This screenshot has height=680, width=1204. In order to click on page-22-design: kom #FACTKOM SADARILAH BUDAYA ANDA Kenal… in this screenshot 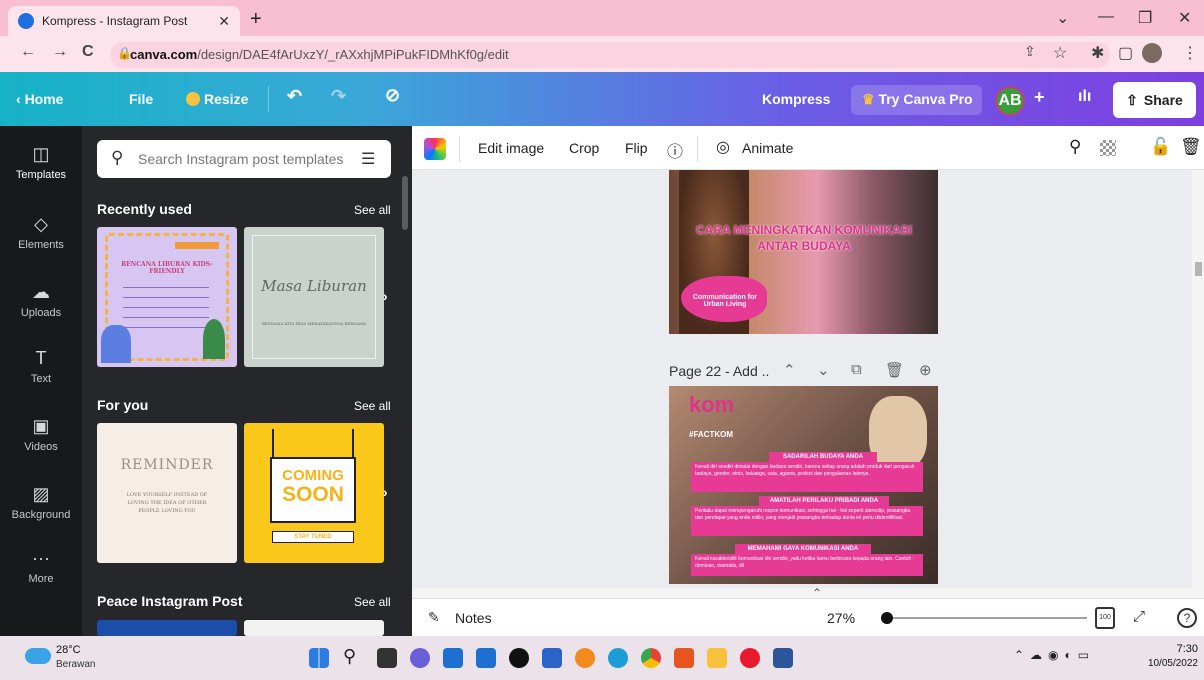, I will do `click(803, 485)`.